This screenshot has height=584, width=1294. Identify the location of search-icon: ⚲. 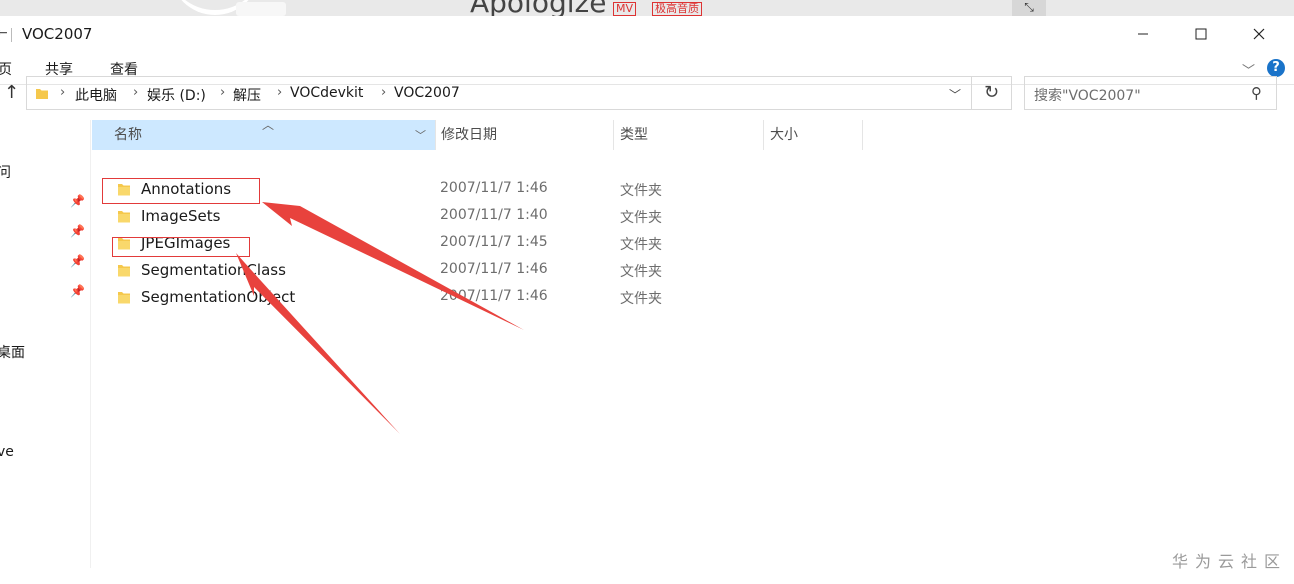
(1256, 93).